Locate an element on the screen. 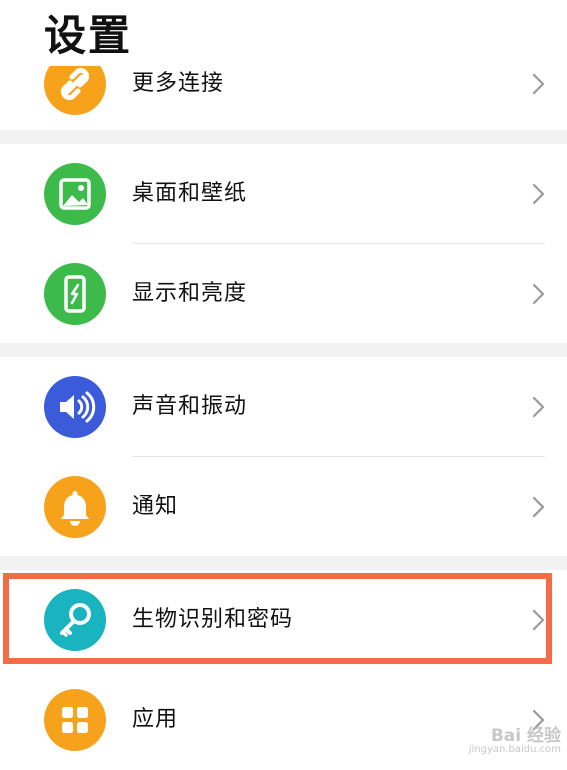 Image resolution: width=567 pixels, height=770 pixels. settings-item-label: 更多连接 is located at coordinates (178, 83).